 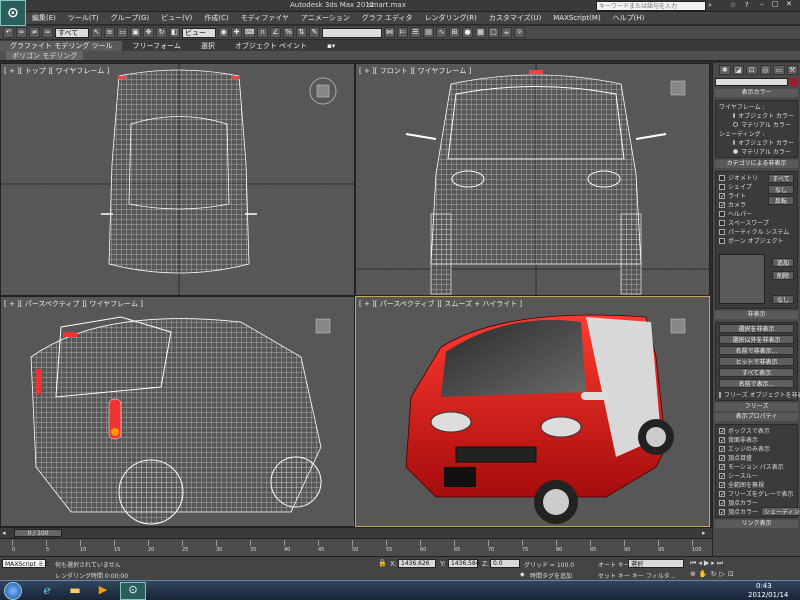 What do you see at coordinates (505, 563) in the screenshot?
I see `z-coord-field: 0.0` at bounding box center [505, 563].